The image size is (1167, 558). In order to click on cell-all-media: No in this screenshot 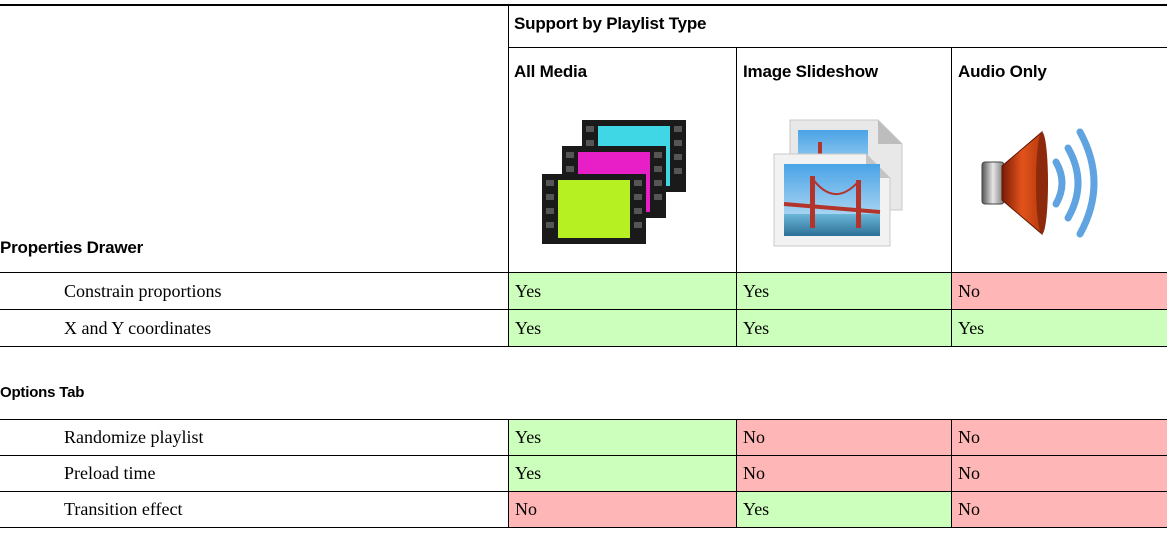, I will do `click(622, 509)`.